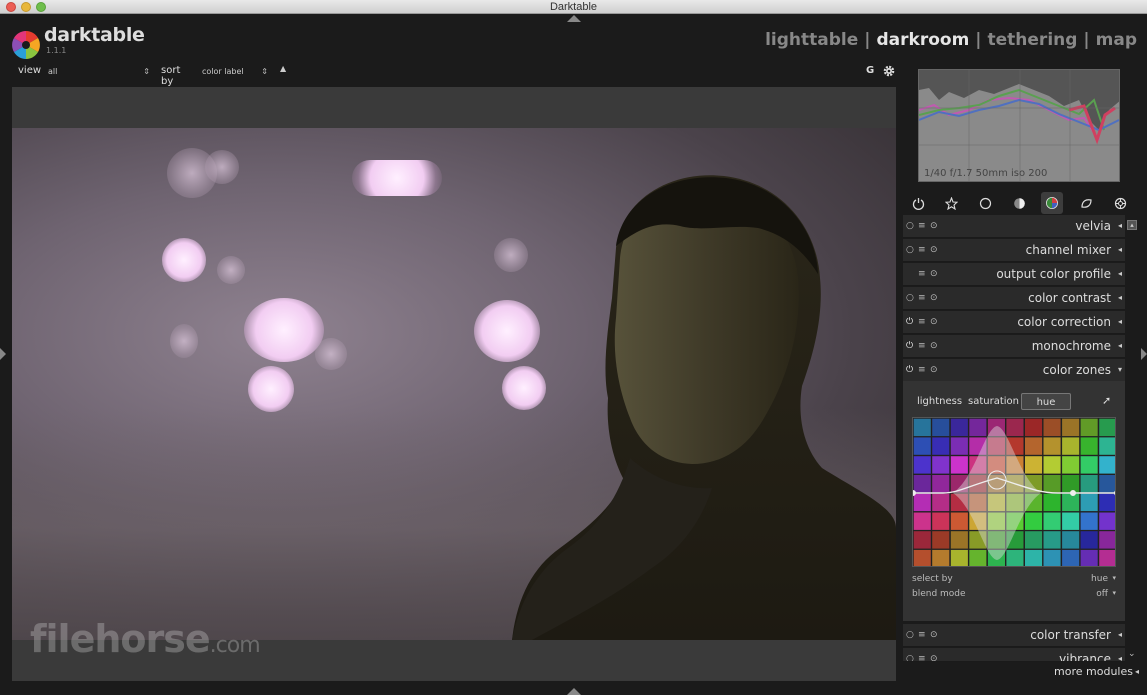 The image size is (1147, 695). What do you see at coordinates (1052, 203) in the screenshot?
I see `color-icon` at bounding box center [1052, 203].